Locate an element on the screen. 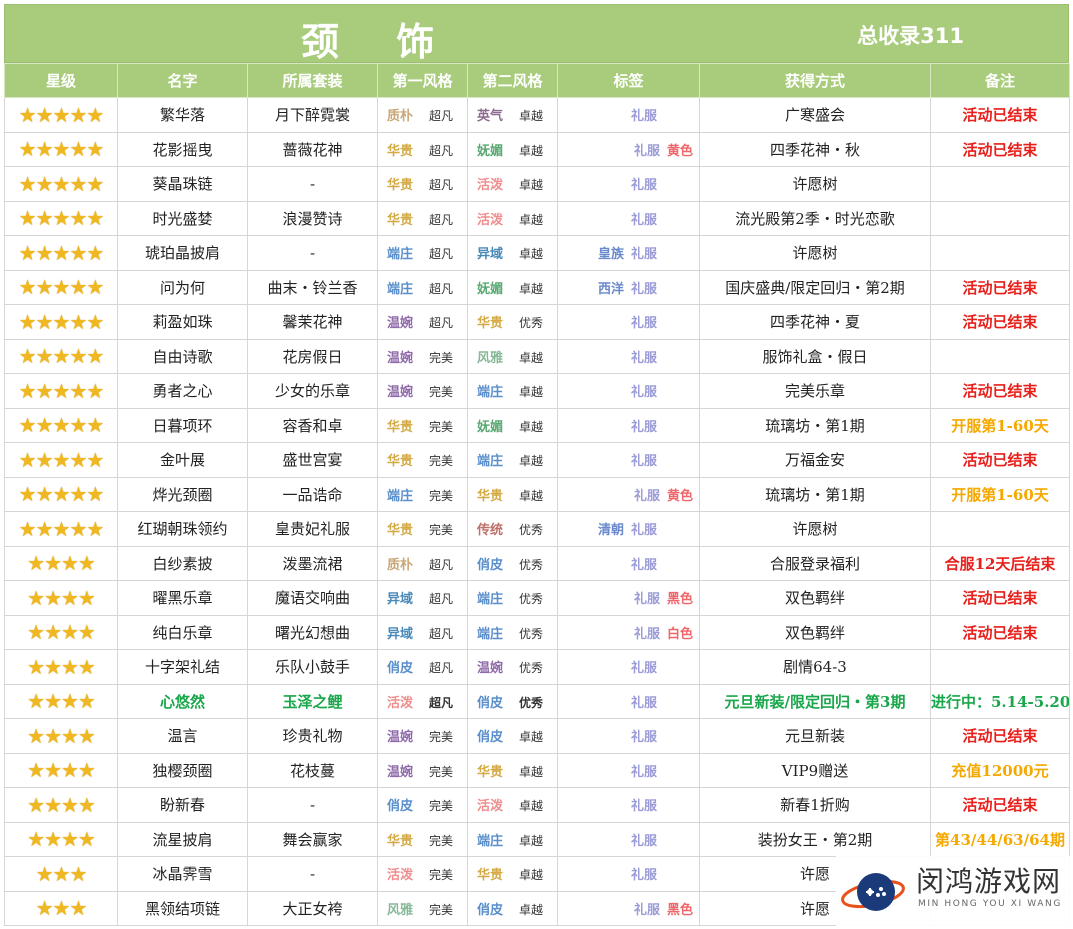  table-row: ★★★★ 盼新春 - 俏皮 完美 活泼 卓越 礼服 新春1折购 活动已结束 is located at coordinates (537, 805).